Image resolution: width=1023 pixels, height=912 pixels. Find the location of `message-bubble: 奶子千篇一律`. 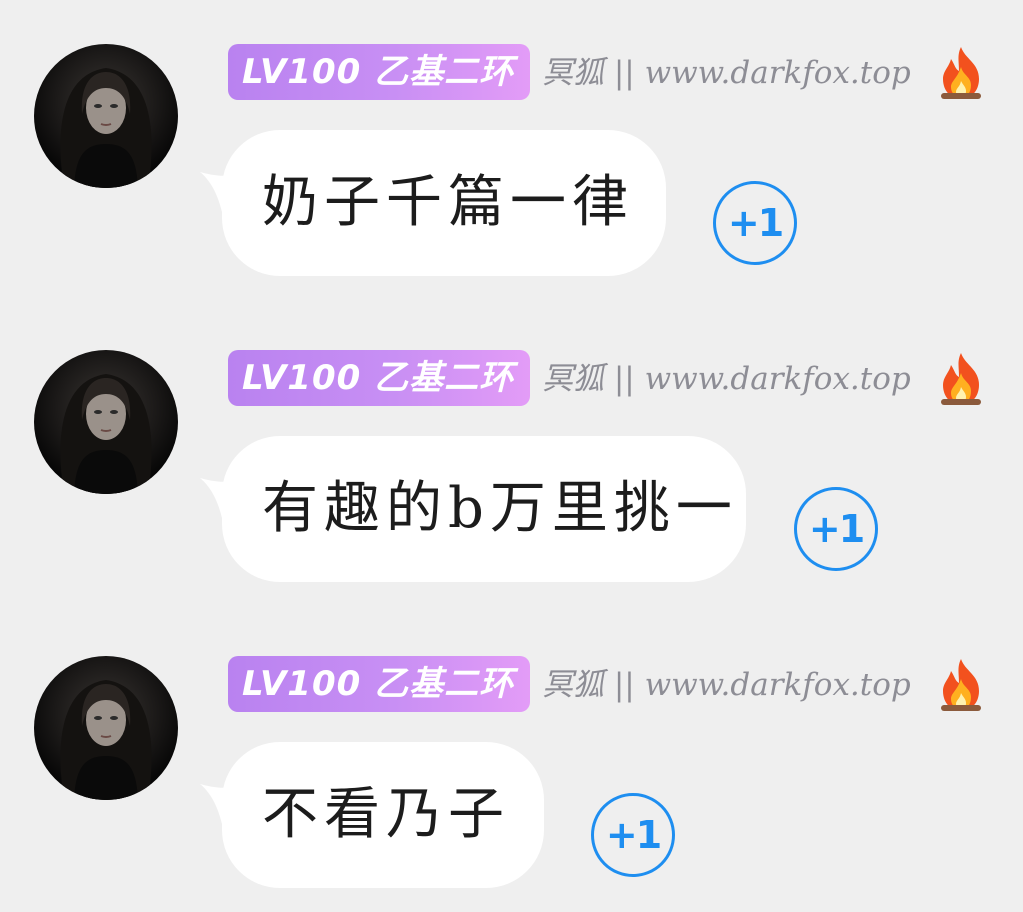

message-bubble: 奶子千篇一律 is located at coordinates (444, 203).